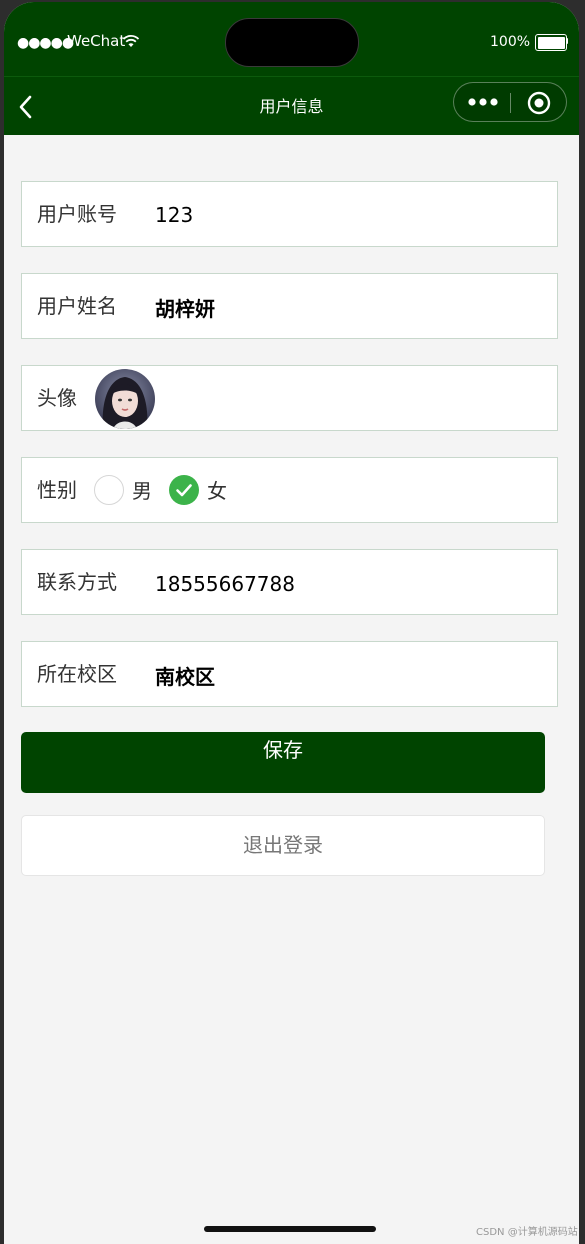  Describe the element at coordinates (551, 42) in the screenshot. I see `battery-icon` at that location.